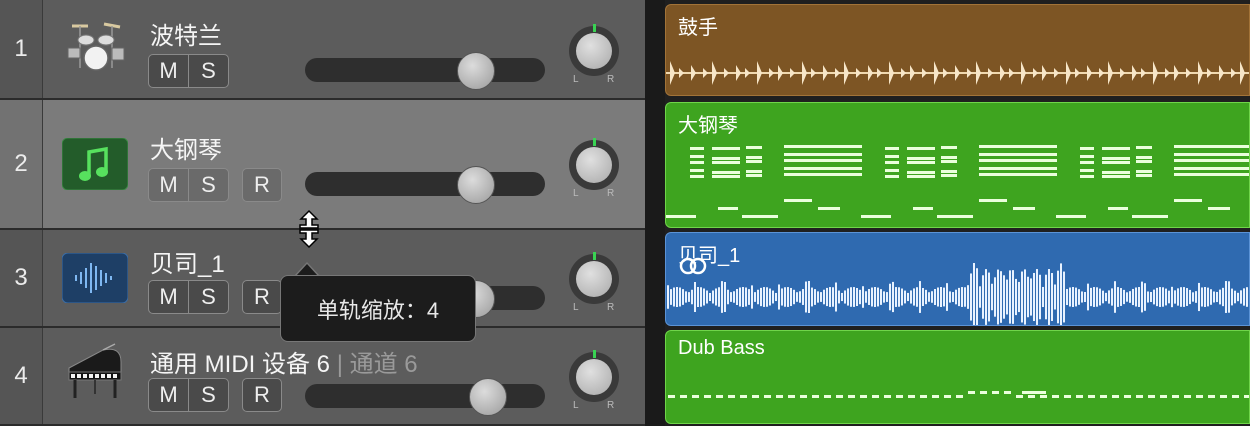  I want to click on track-number: 4, so click(21, 376).